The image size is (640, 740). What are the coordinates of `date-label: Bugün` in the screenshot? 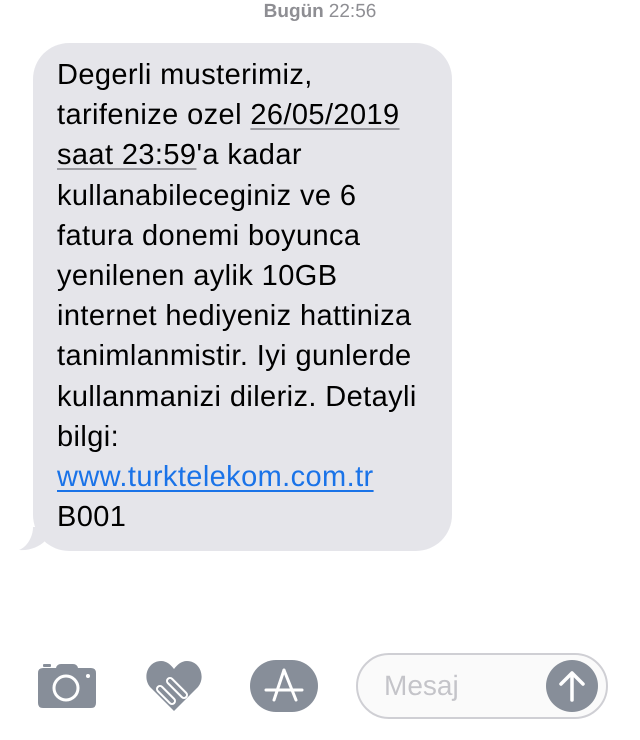 It's located at (294, 12).